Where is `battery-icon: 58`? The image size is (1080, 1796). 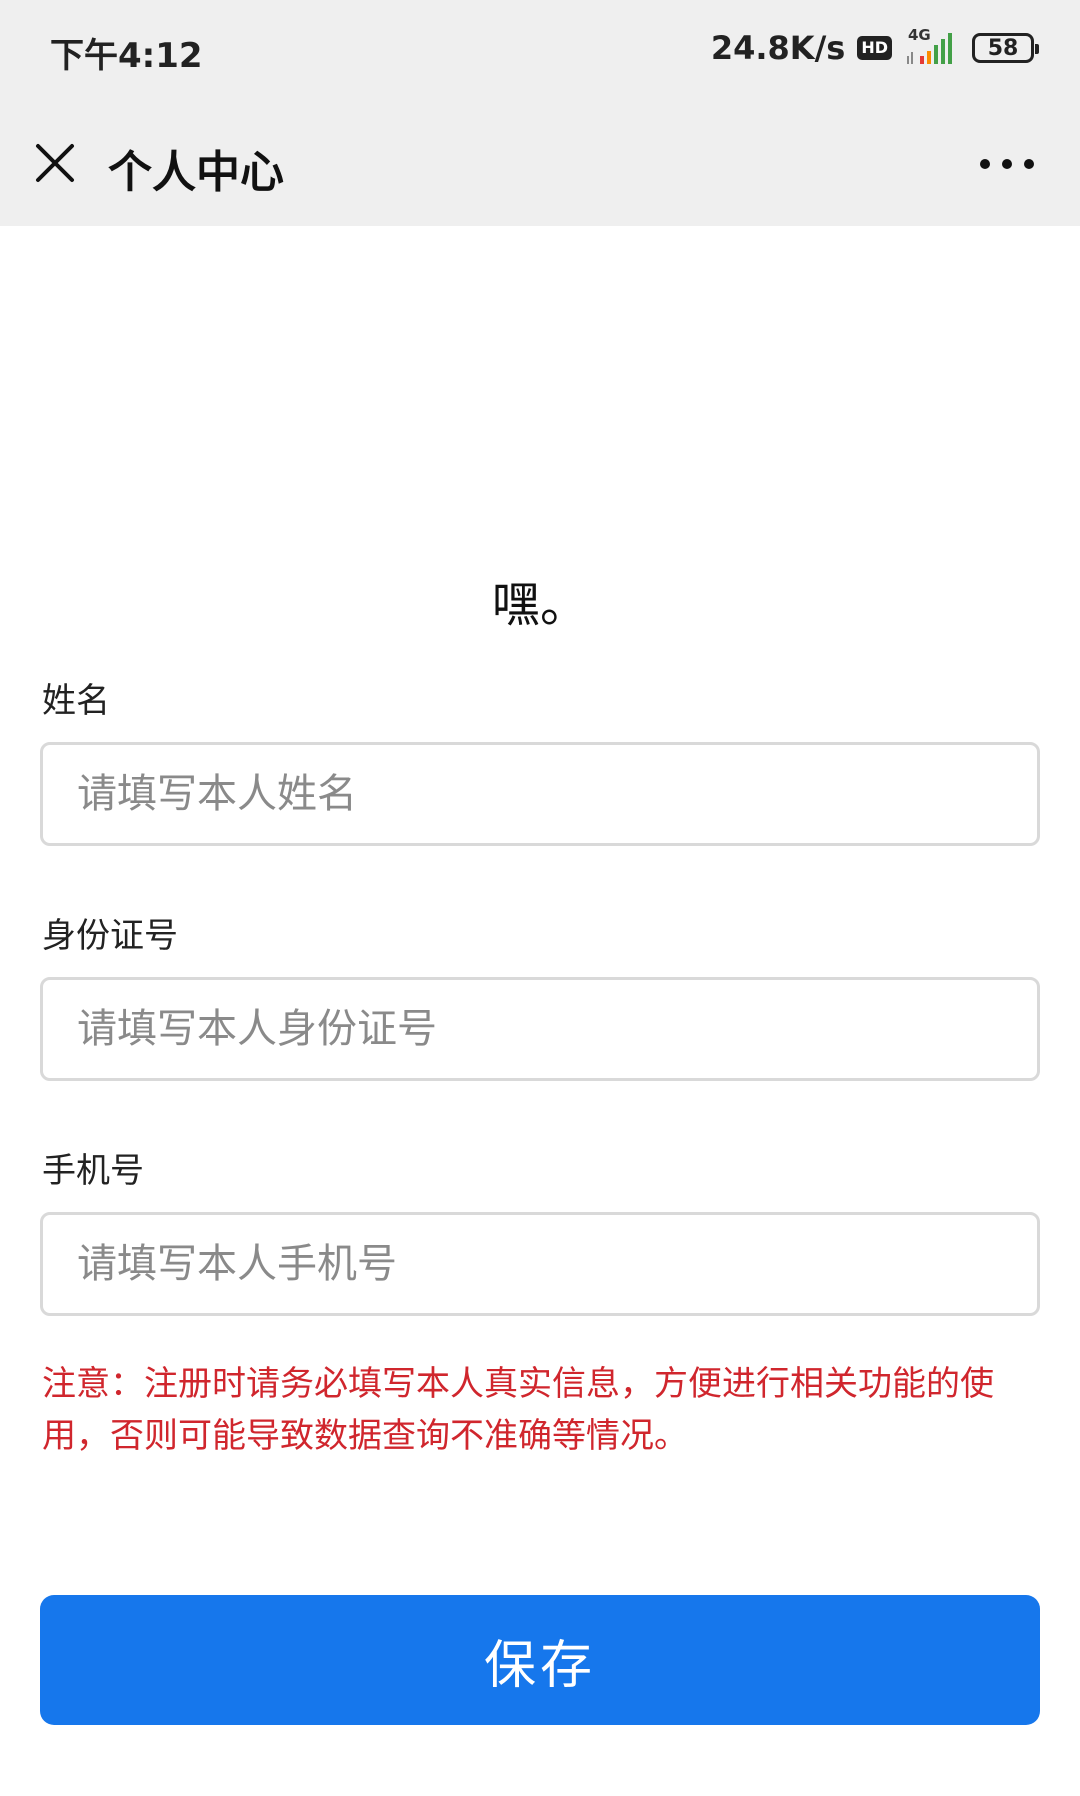
battery-icon: 58 is located at coordinates (1005, 48).